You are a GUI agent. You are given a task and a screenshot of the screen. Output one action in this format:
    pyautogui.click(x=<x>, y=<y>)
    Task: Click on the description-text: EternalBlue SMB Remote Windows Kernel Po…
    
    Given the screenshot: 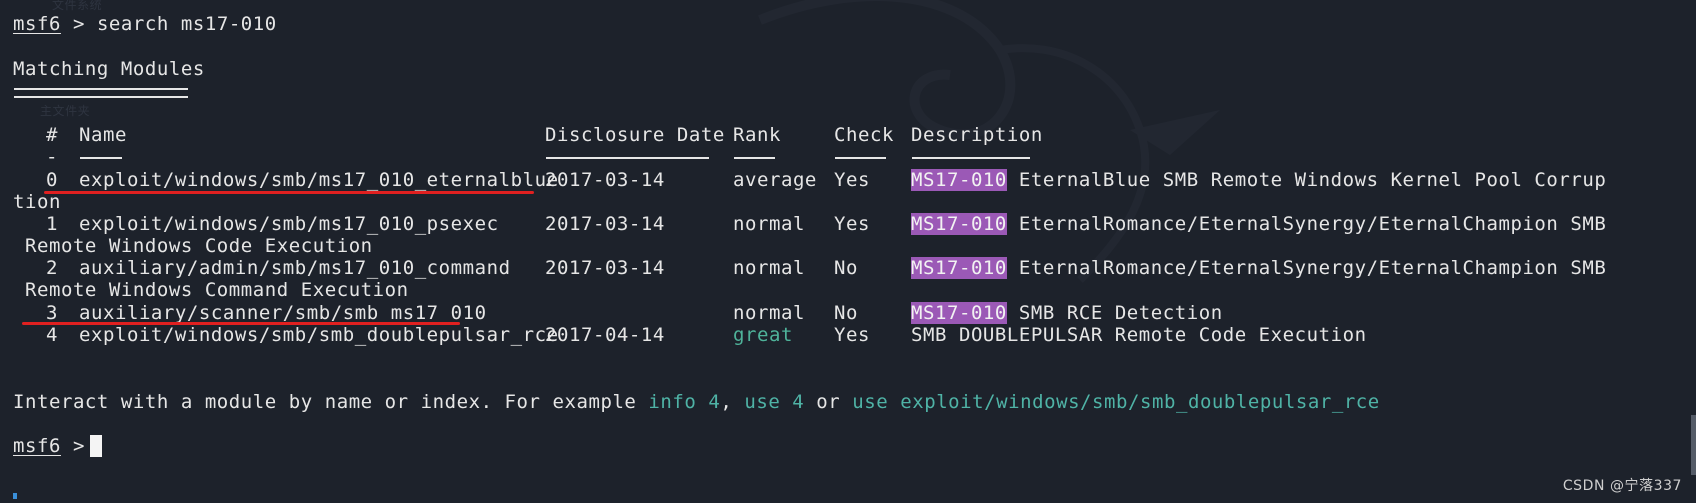 What is the action you would take?
    pyautogui.click(x=1306, y=180)
    